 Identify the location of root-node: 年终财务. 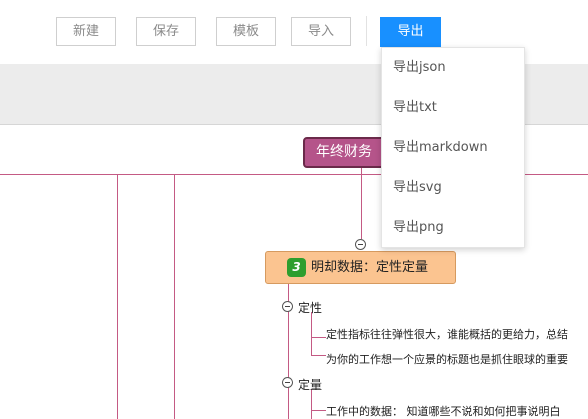
(347, 152).